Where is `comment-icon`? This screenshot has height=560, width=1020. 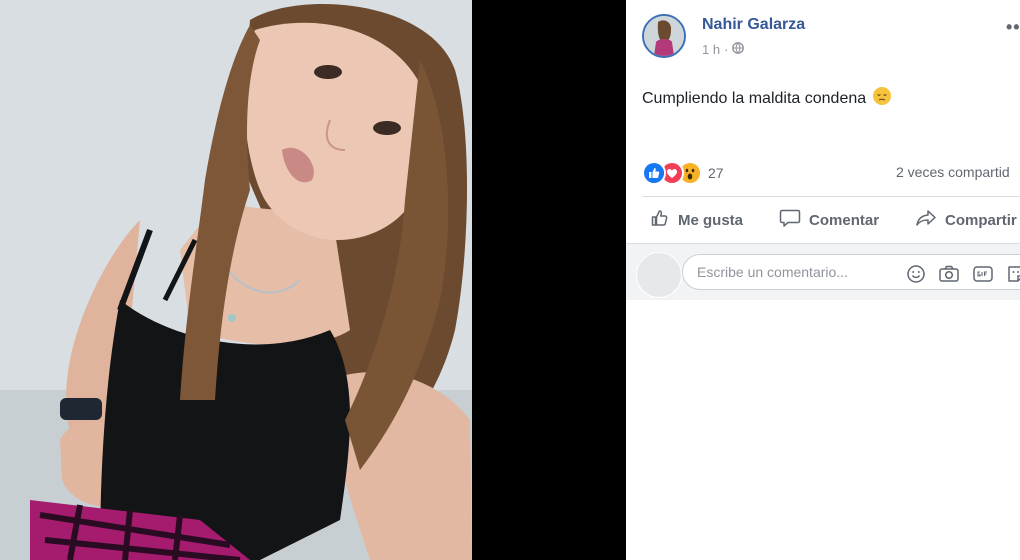
comment-icon is located at coordinates (790, 220).